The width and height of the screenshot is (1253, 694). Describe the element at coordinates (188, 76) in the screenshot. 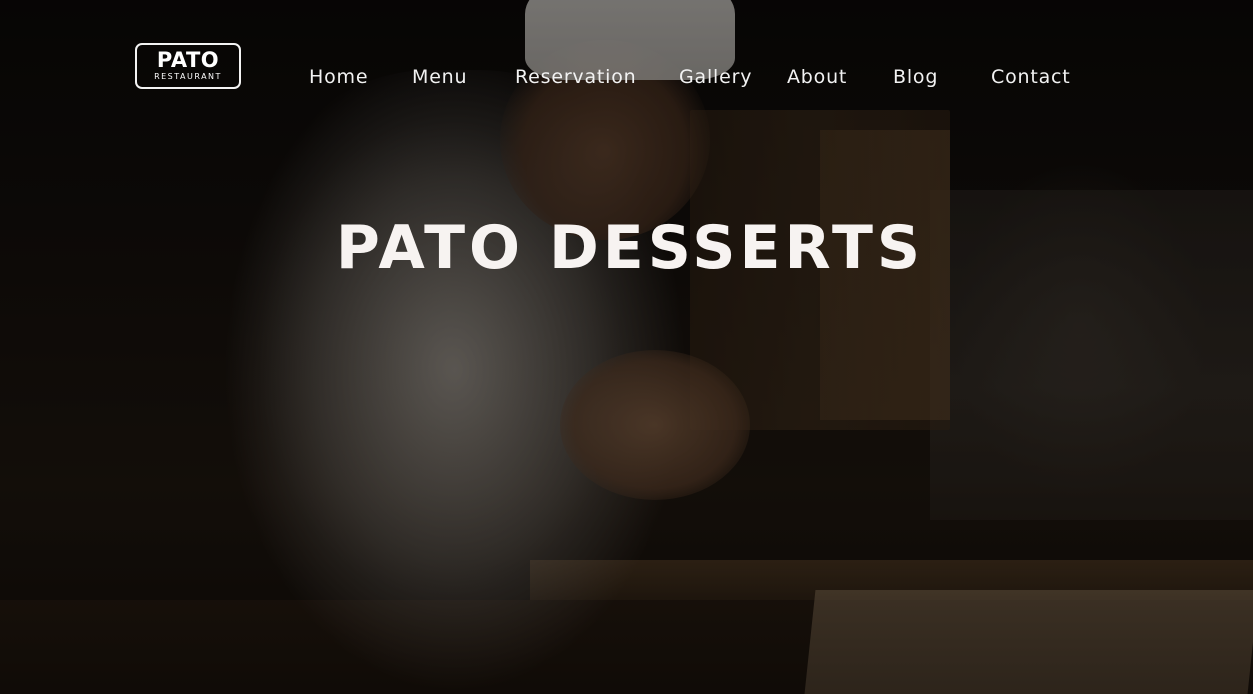

I see `logo-tagline: RESTAURANT` at that location.